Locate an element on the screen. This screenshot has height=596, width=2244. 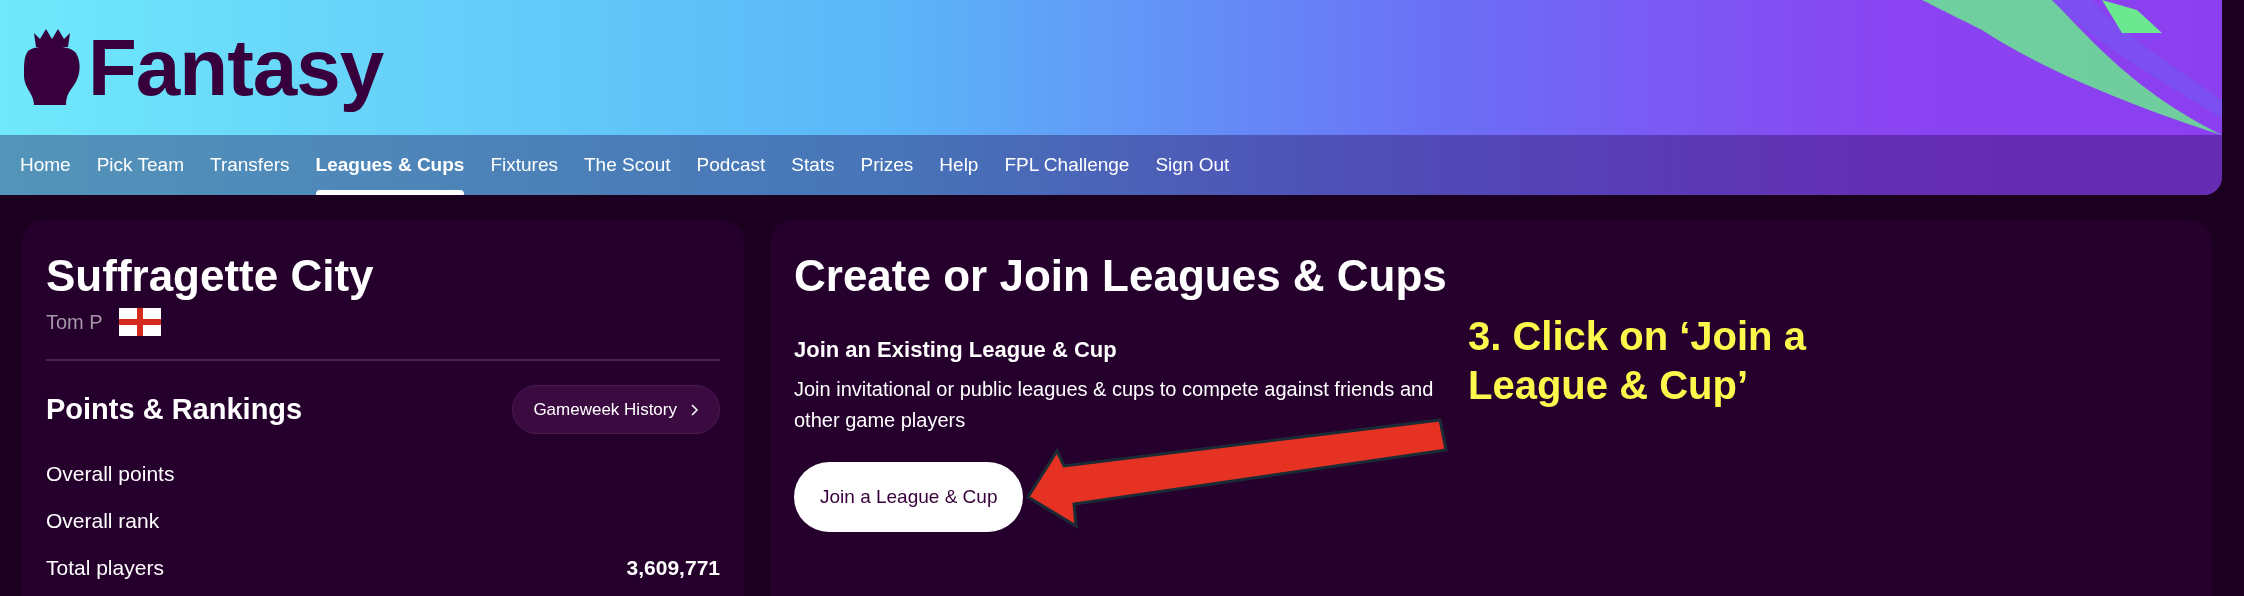
join-league-button: Join a League & Cup is located at coordinates (909, 497).